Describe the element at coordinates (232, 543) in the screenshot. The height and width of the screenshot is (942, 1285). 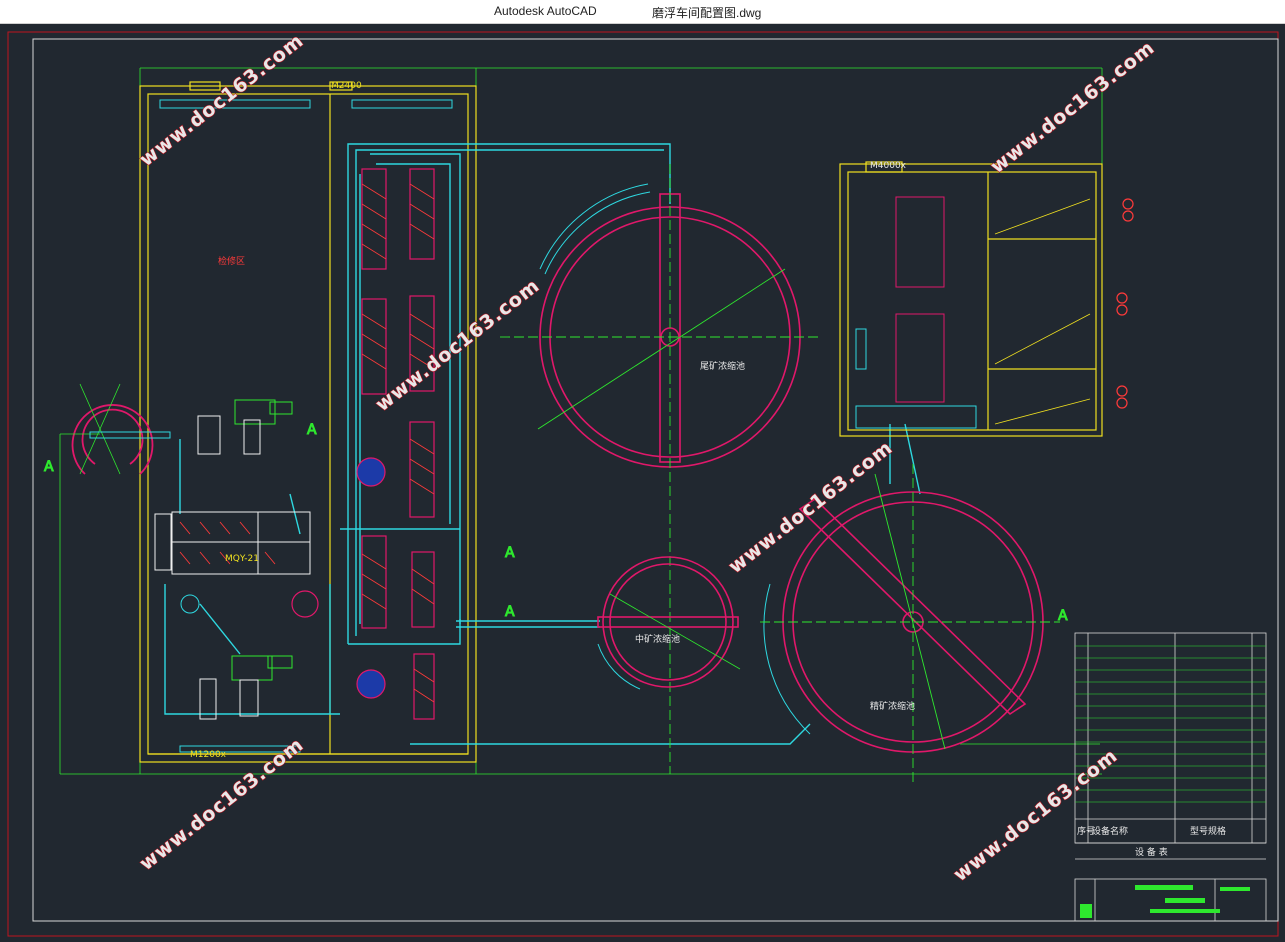
I see `ball-mill` at that location.